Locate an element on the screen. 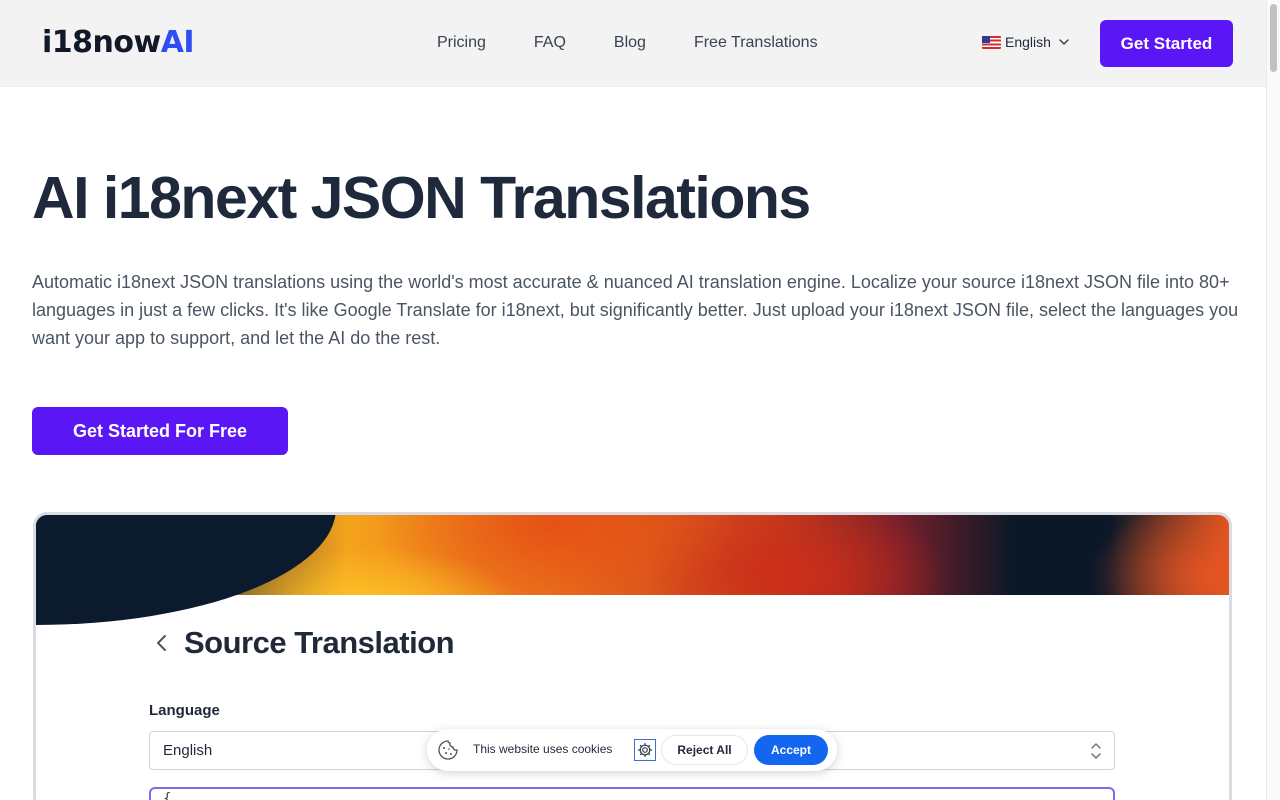 The height and width of the screenshot is (800, 1280). get-started-free-button: Get Started For Free is located at coordinates (160, 431).